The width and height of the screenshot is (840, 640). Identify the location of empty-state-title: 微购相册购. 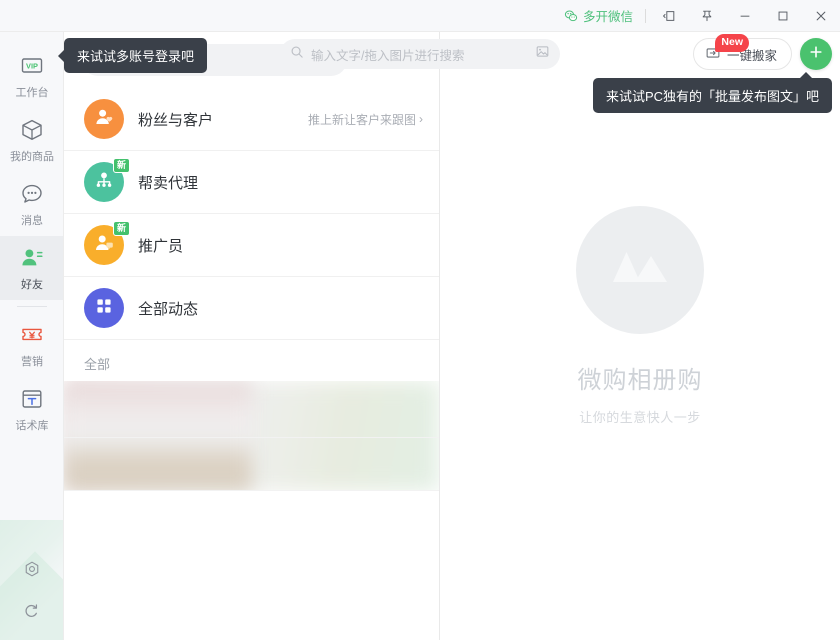
(640, 380).